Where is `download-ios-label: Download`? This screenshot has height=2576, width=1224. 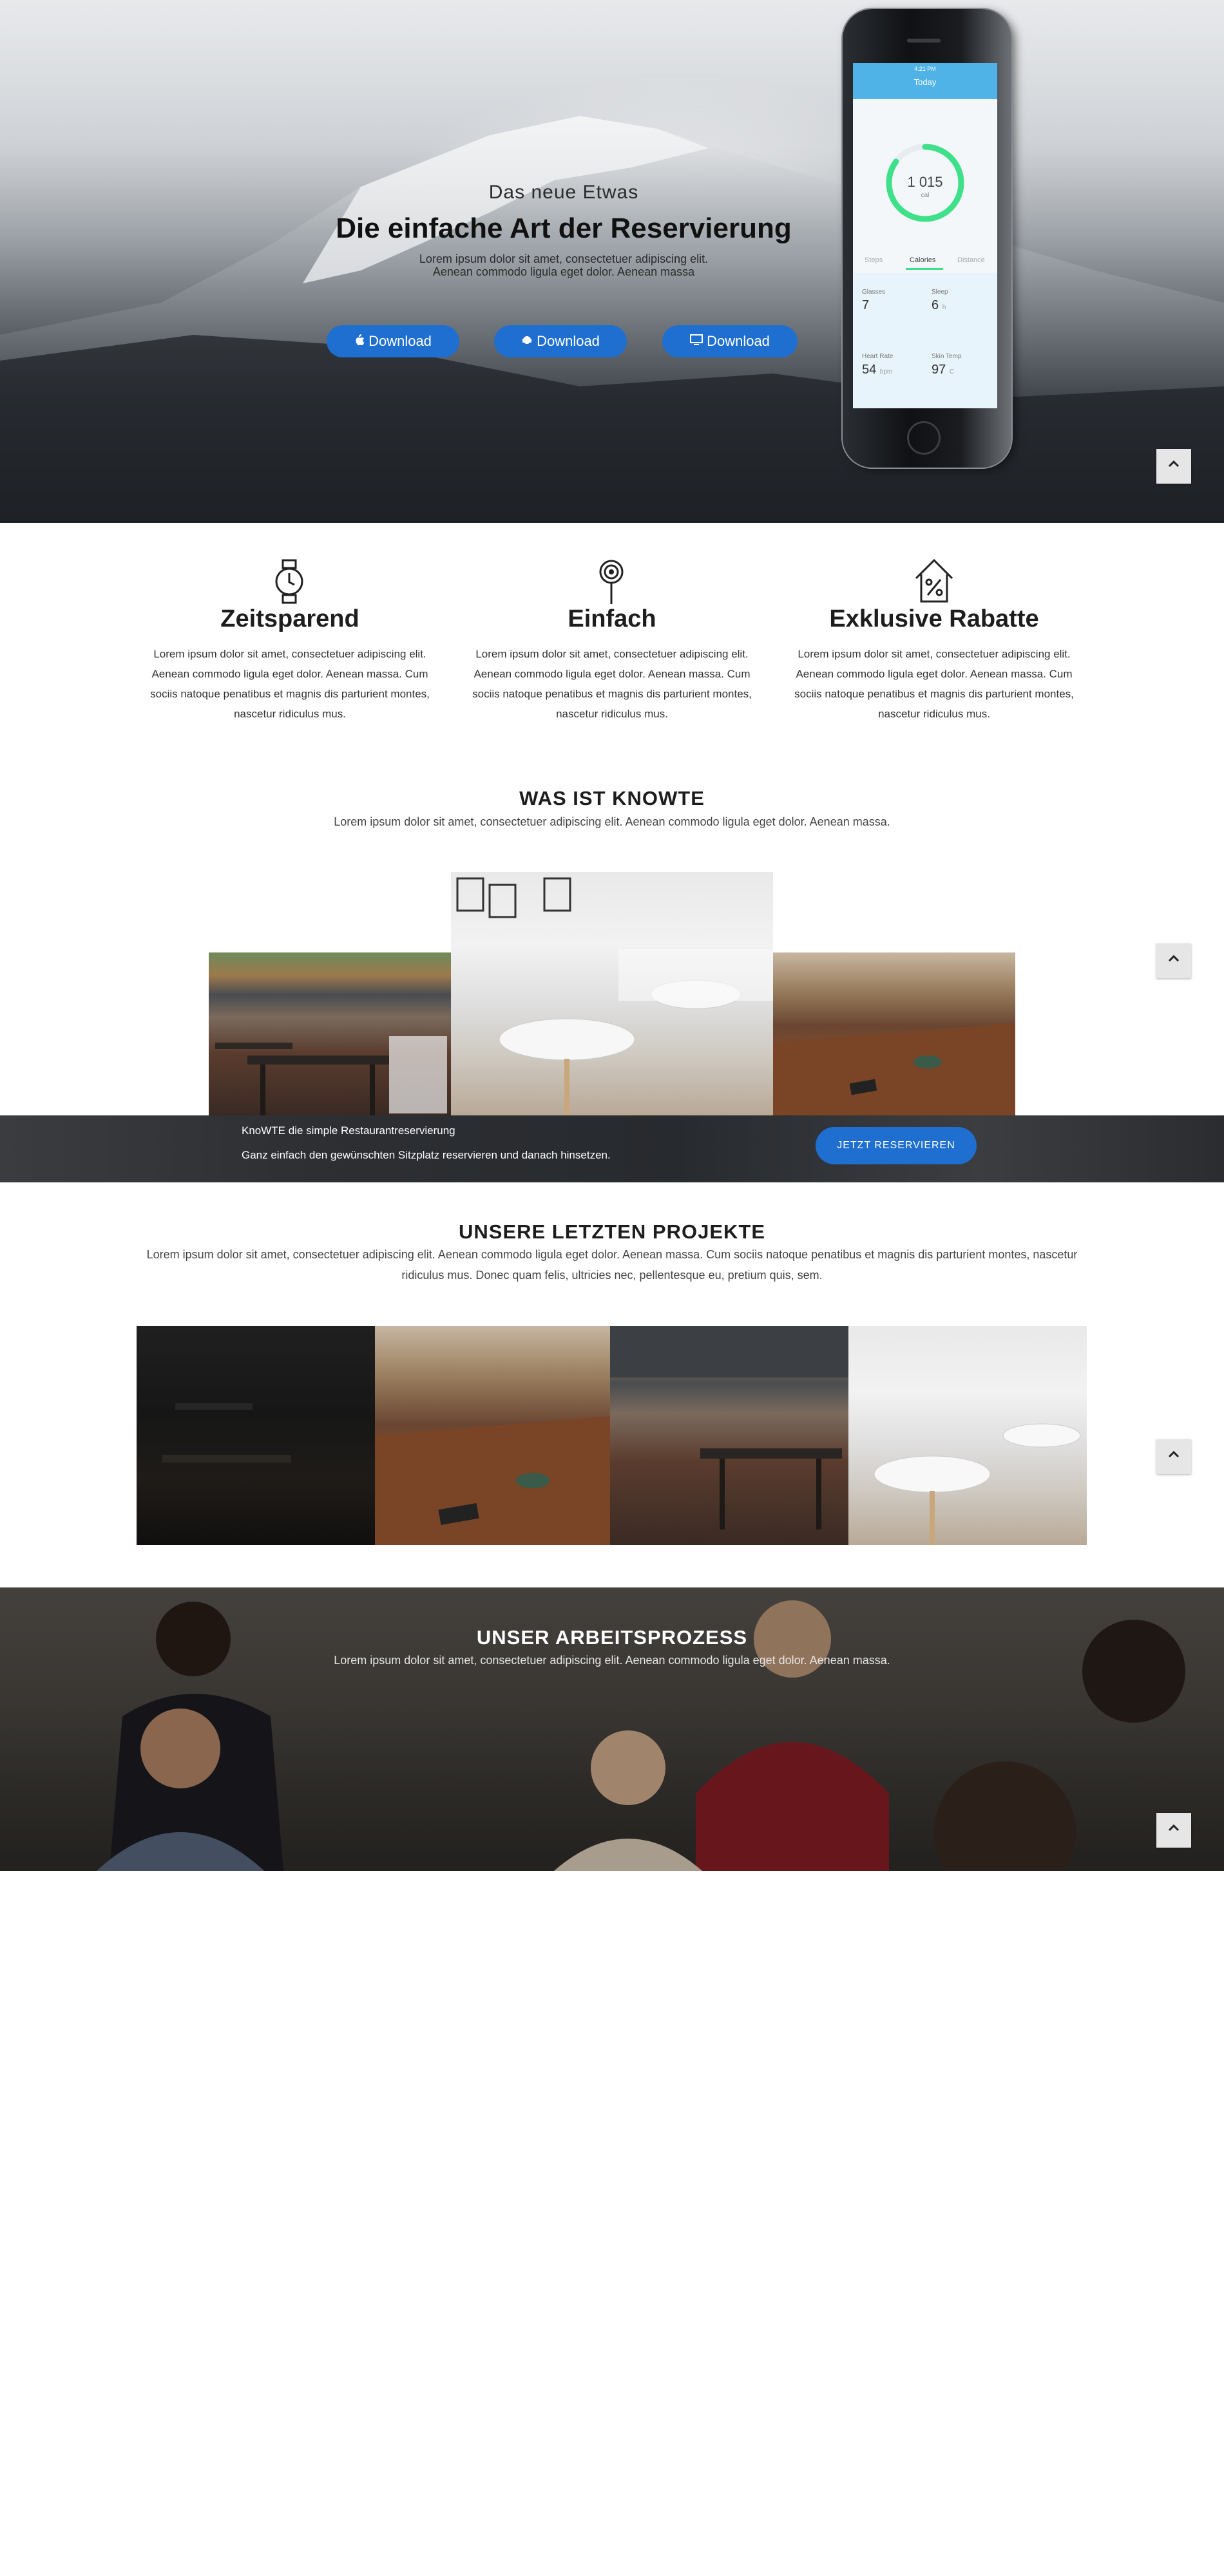
download-ios-label: Download is located at coordinates (400, 341).